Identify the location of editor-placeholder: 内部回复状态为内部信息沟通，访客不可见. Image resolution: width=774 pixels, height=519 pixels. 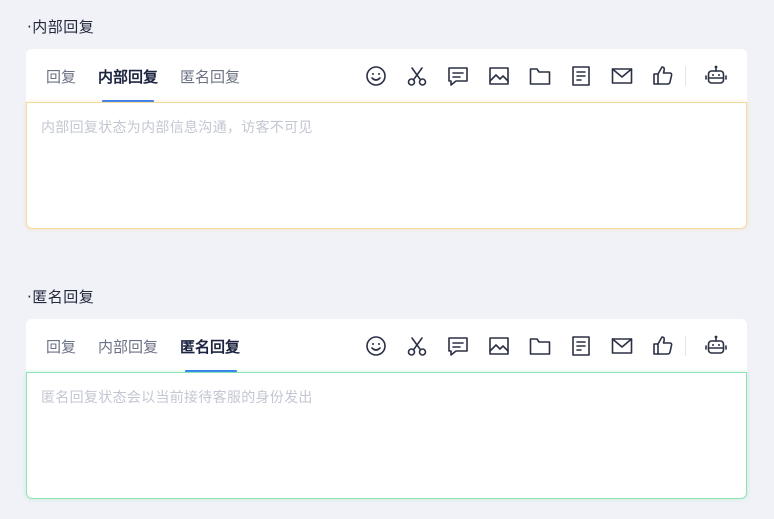
(177, 128).